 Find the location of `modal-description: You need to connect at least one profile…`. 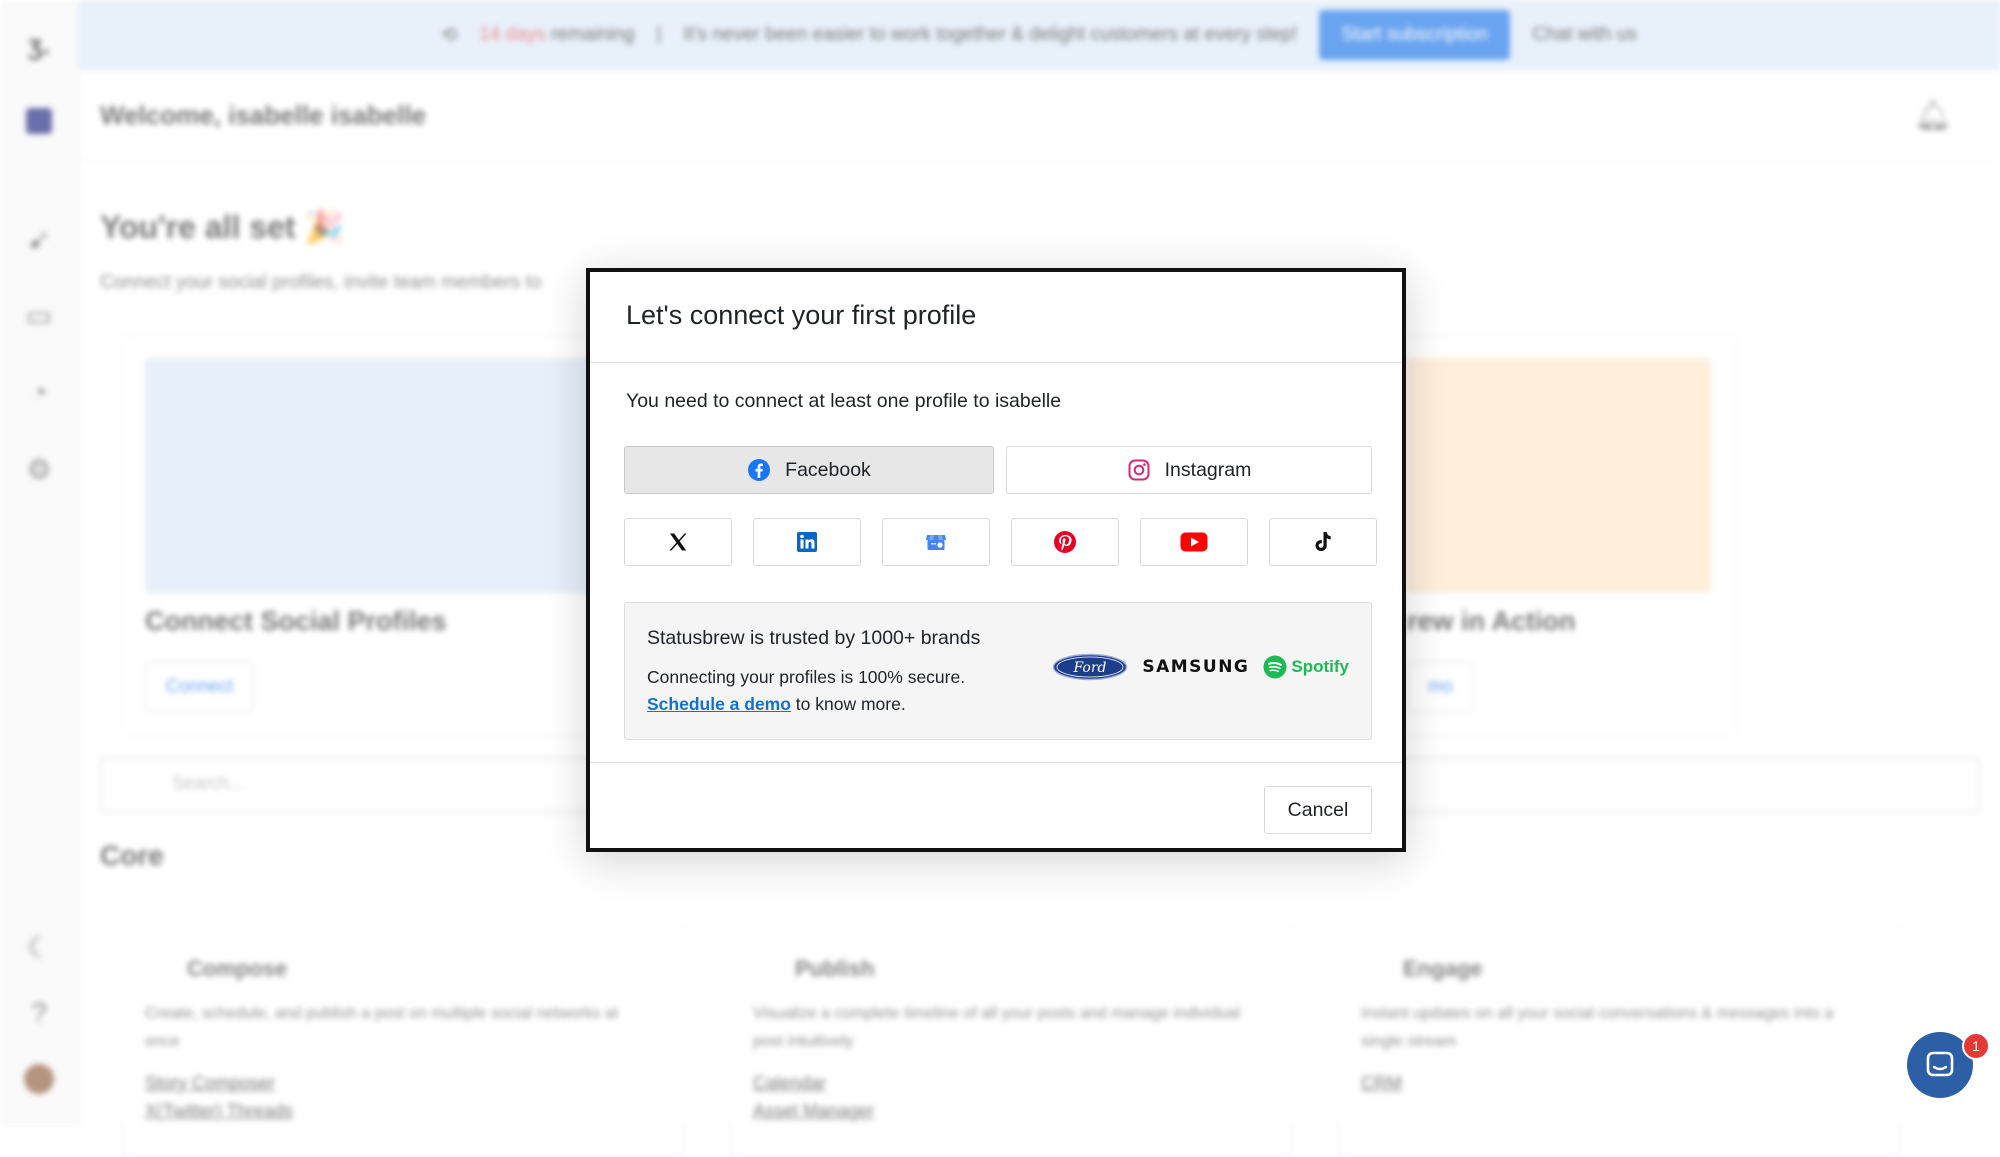

modal-description: You need to connect at least one profile… is located at coordinates (844, 401).